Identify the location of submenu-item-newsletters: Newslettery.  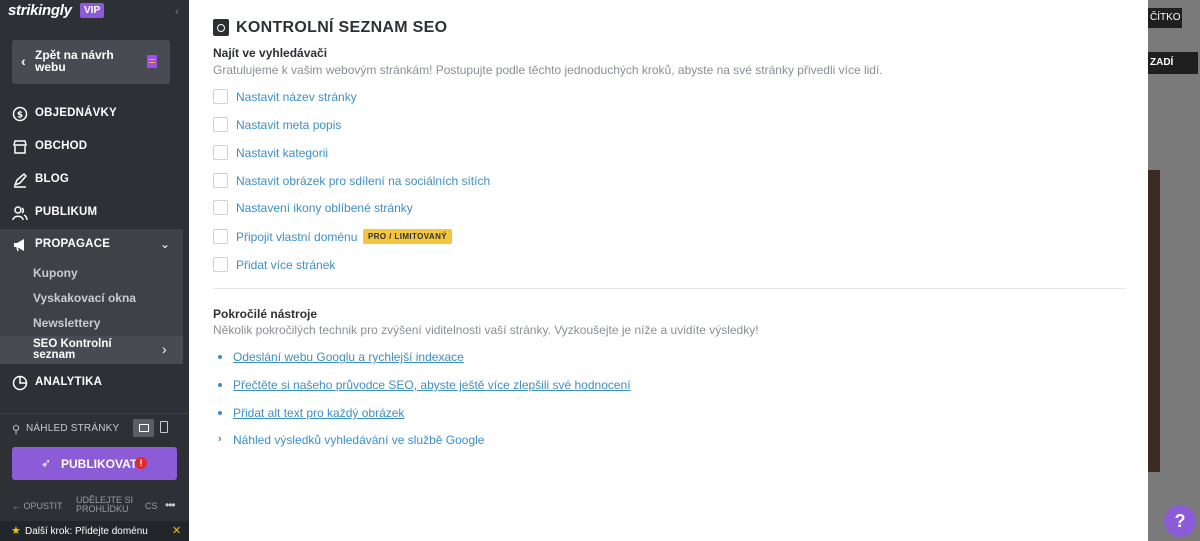
(66, 323).